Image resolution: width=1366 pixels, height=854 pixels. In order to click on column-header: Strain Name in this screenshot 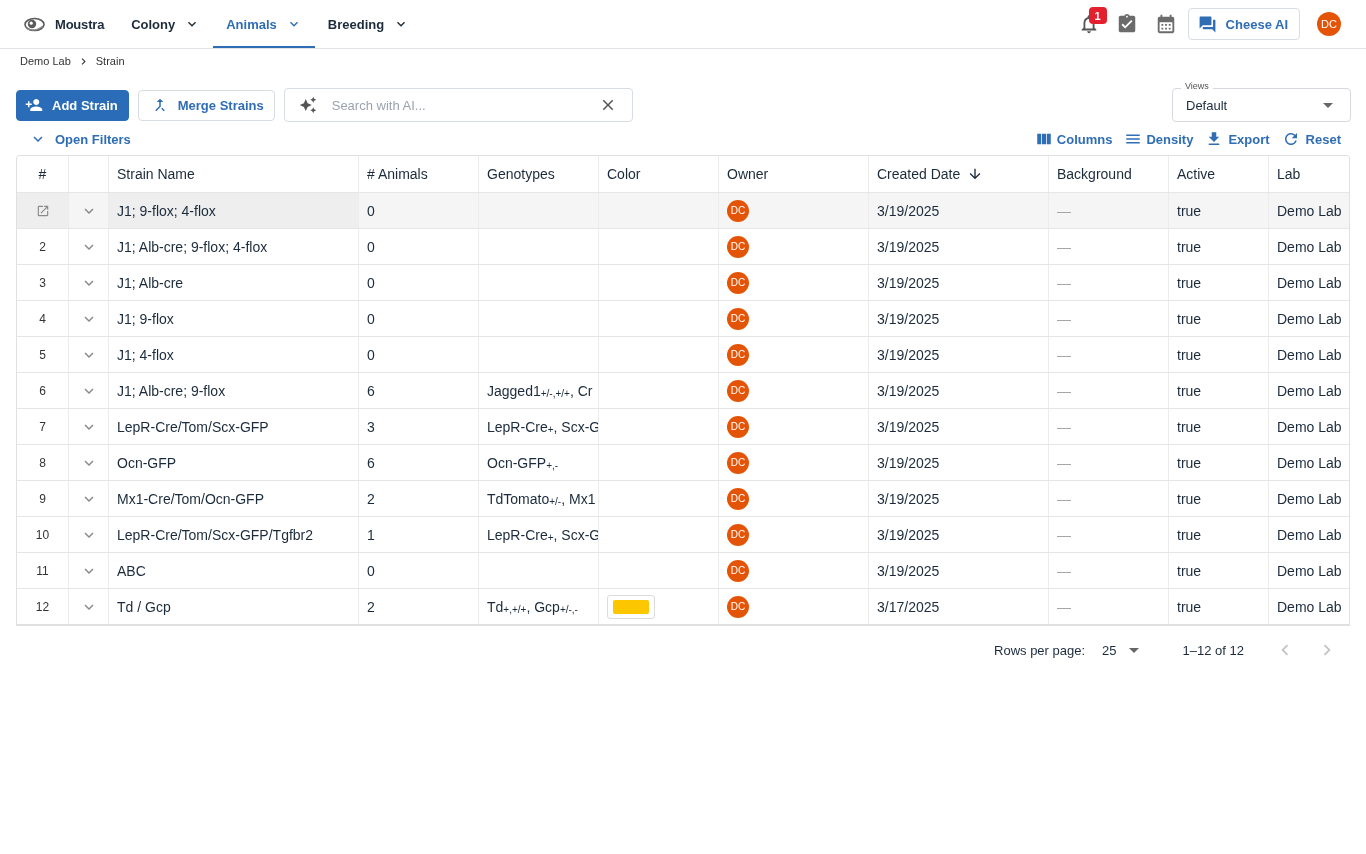, I will do `click(156, 174)`.